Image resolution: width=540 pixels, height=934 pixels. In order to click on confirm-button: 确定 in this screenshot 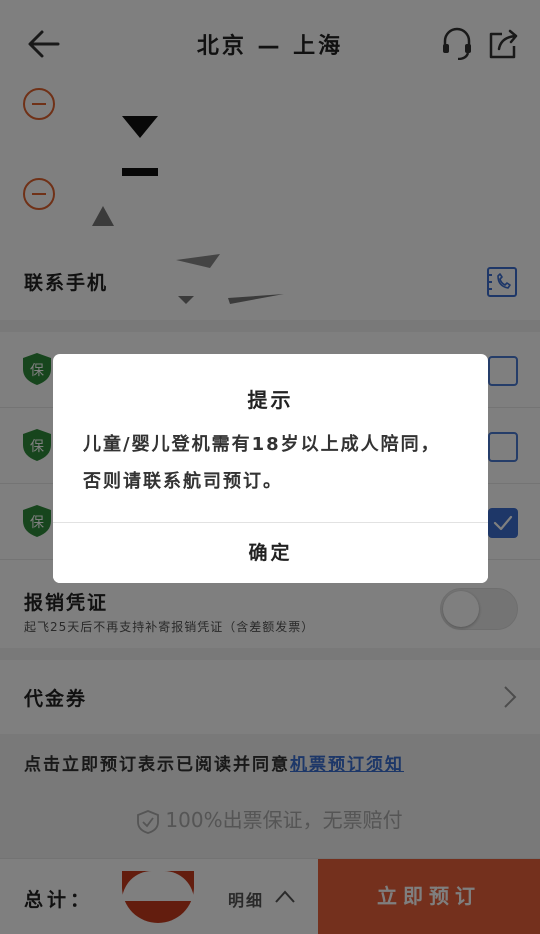, I will do `click(270, 553)`.